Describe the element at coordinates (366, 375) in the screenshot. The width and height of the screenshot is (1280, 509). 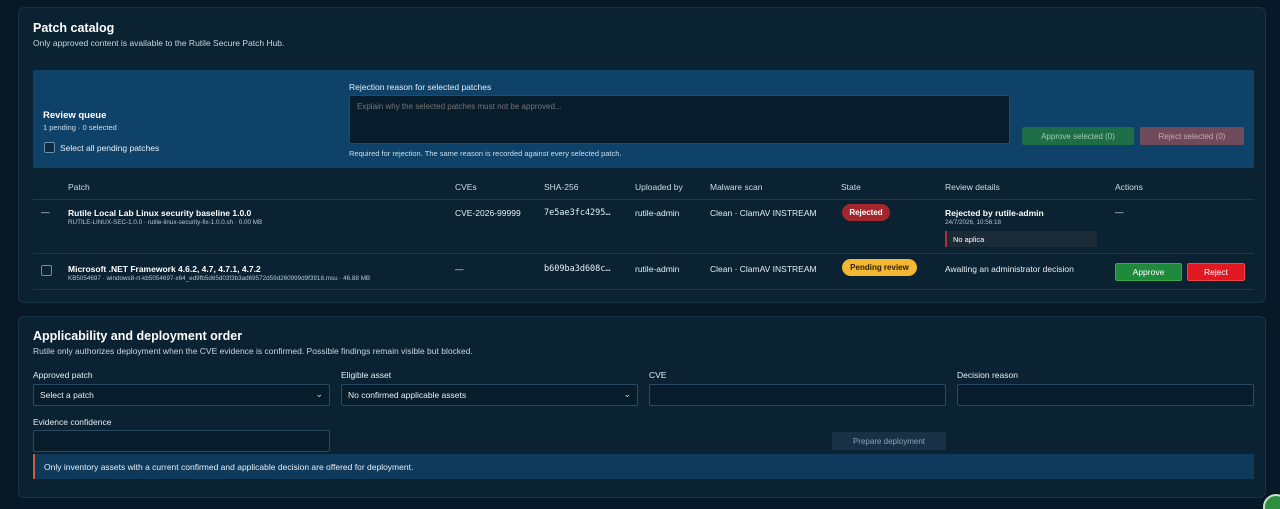
I see `eligible-asset-label: Eligible asset` at that location.